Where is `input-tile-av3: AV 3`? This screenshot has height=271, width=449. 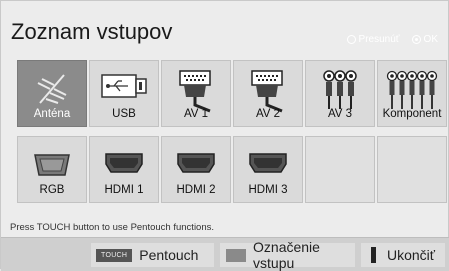 input-tile-av3: AV 3 is located at coordinates (340, 93).